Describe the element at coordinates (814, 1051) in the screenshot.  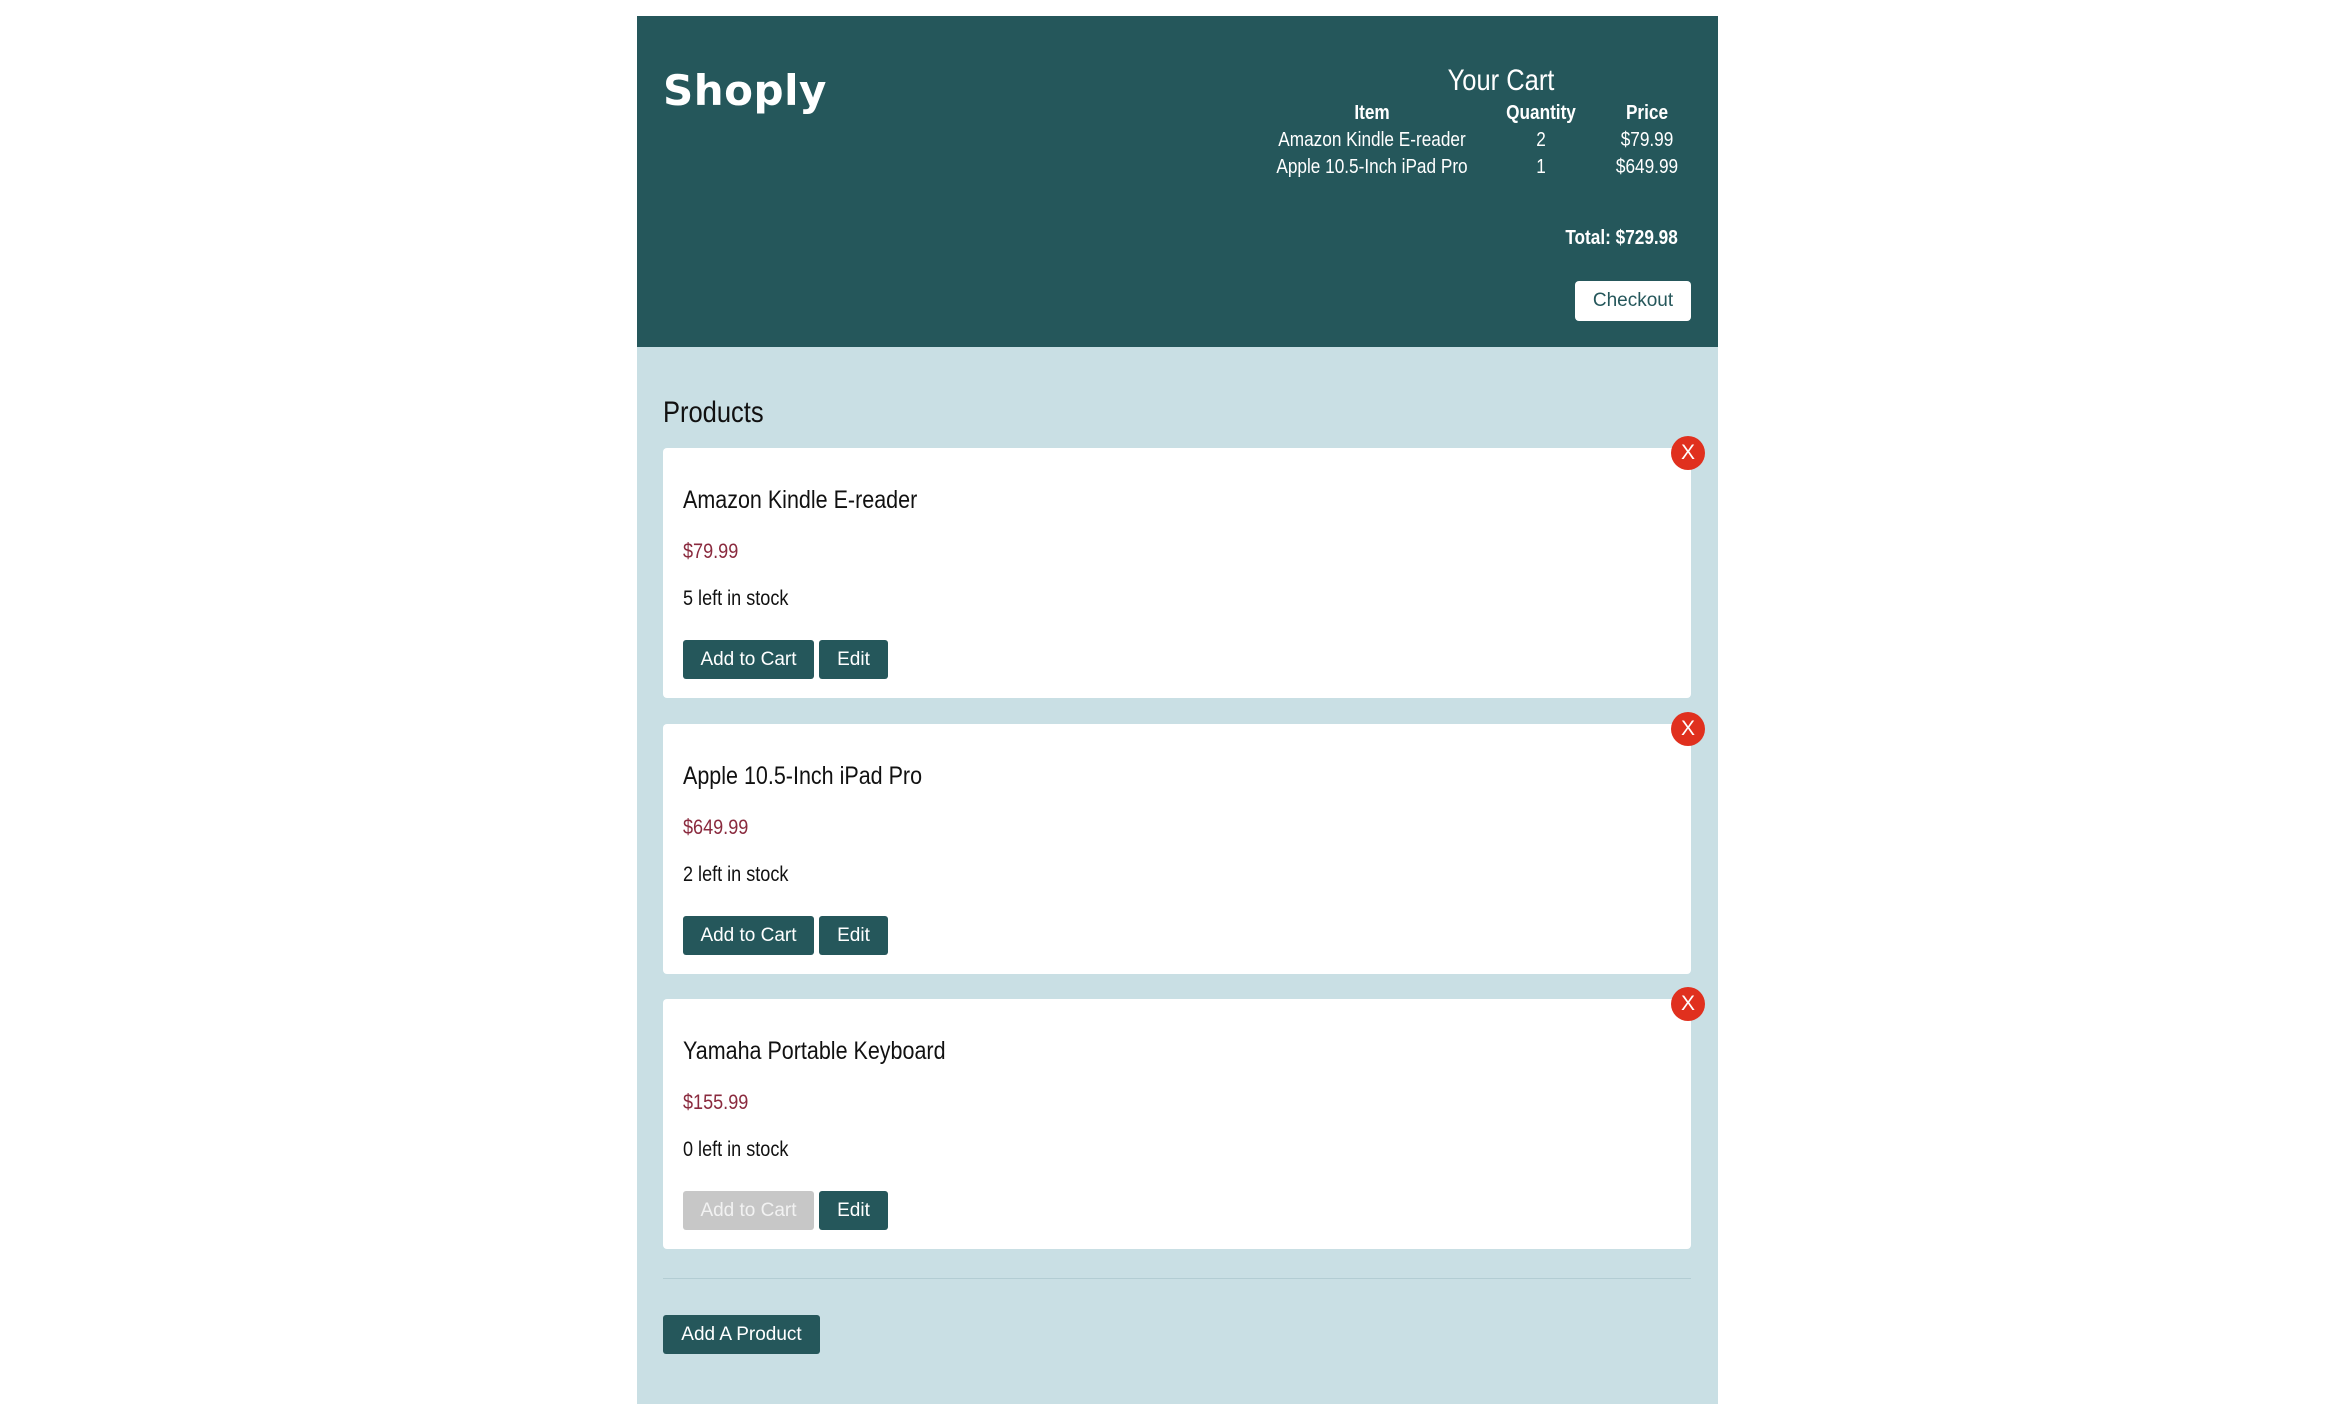
I see `product-name: Yamaha Portable Keyboard` at that location.